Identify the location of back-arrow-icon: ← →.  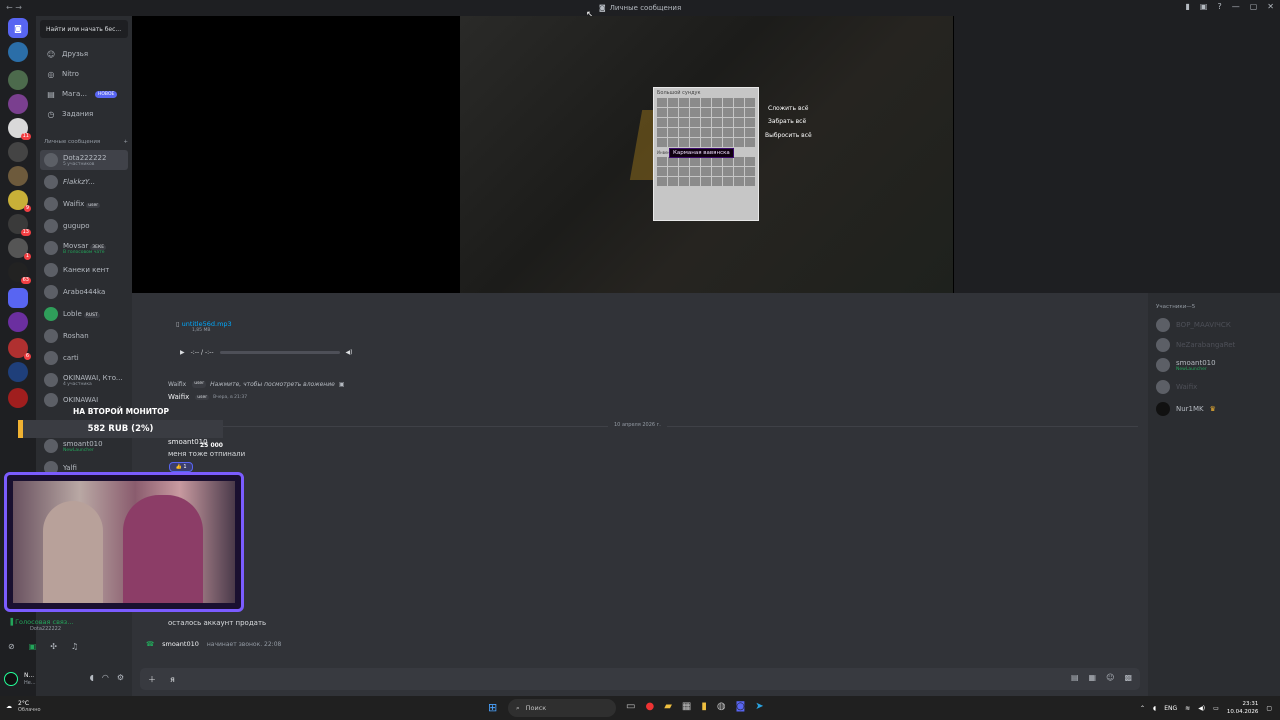
(14, 7).